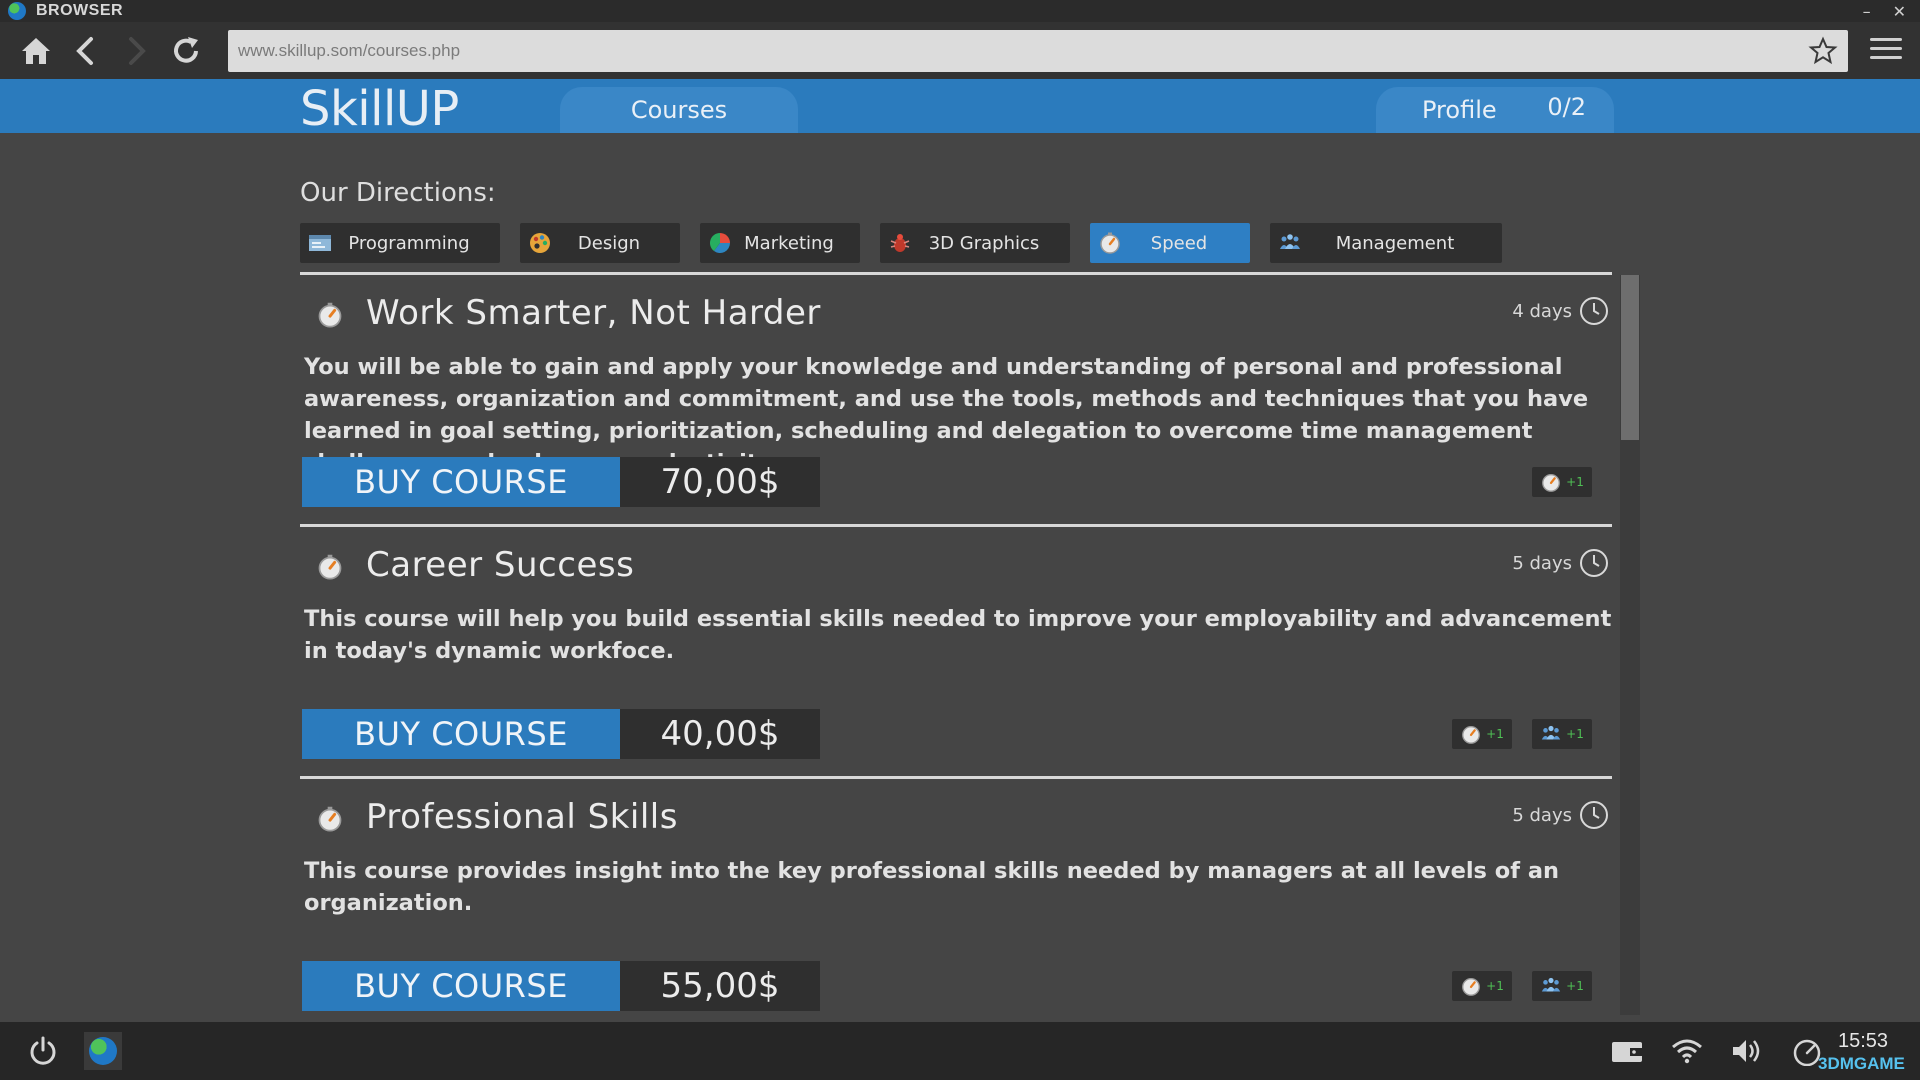 This screenshot has width=1920, height=1080. What do you see at coordinates (43, 1051) in the screenshot?
I see `power-icon` at bounding box center [43, 1051].